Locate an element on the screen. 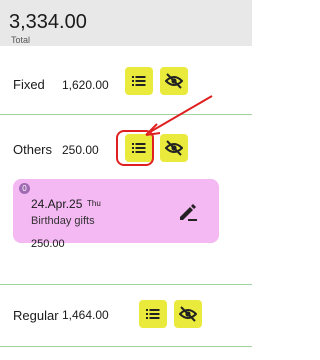 Image resolution: width=320 pixels, height=360 pixels. entry-description: Birthday gifts is located at coordinates (63, 221).